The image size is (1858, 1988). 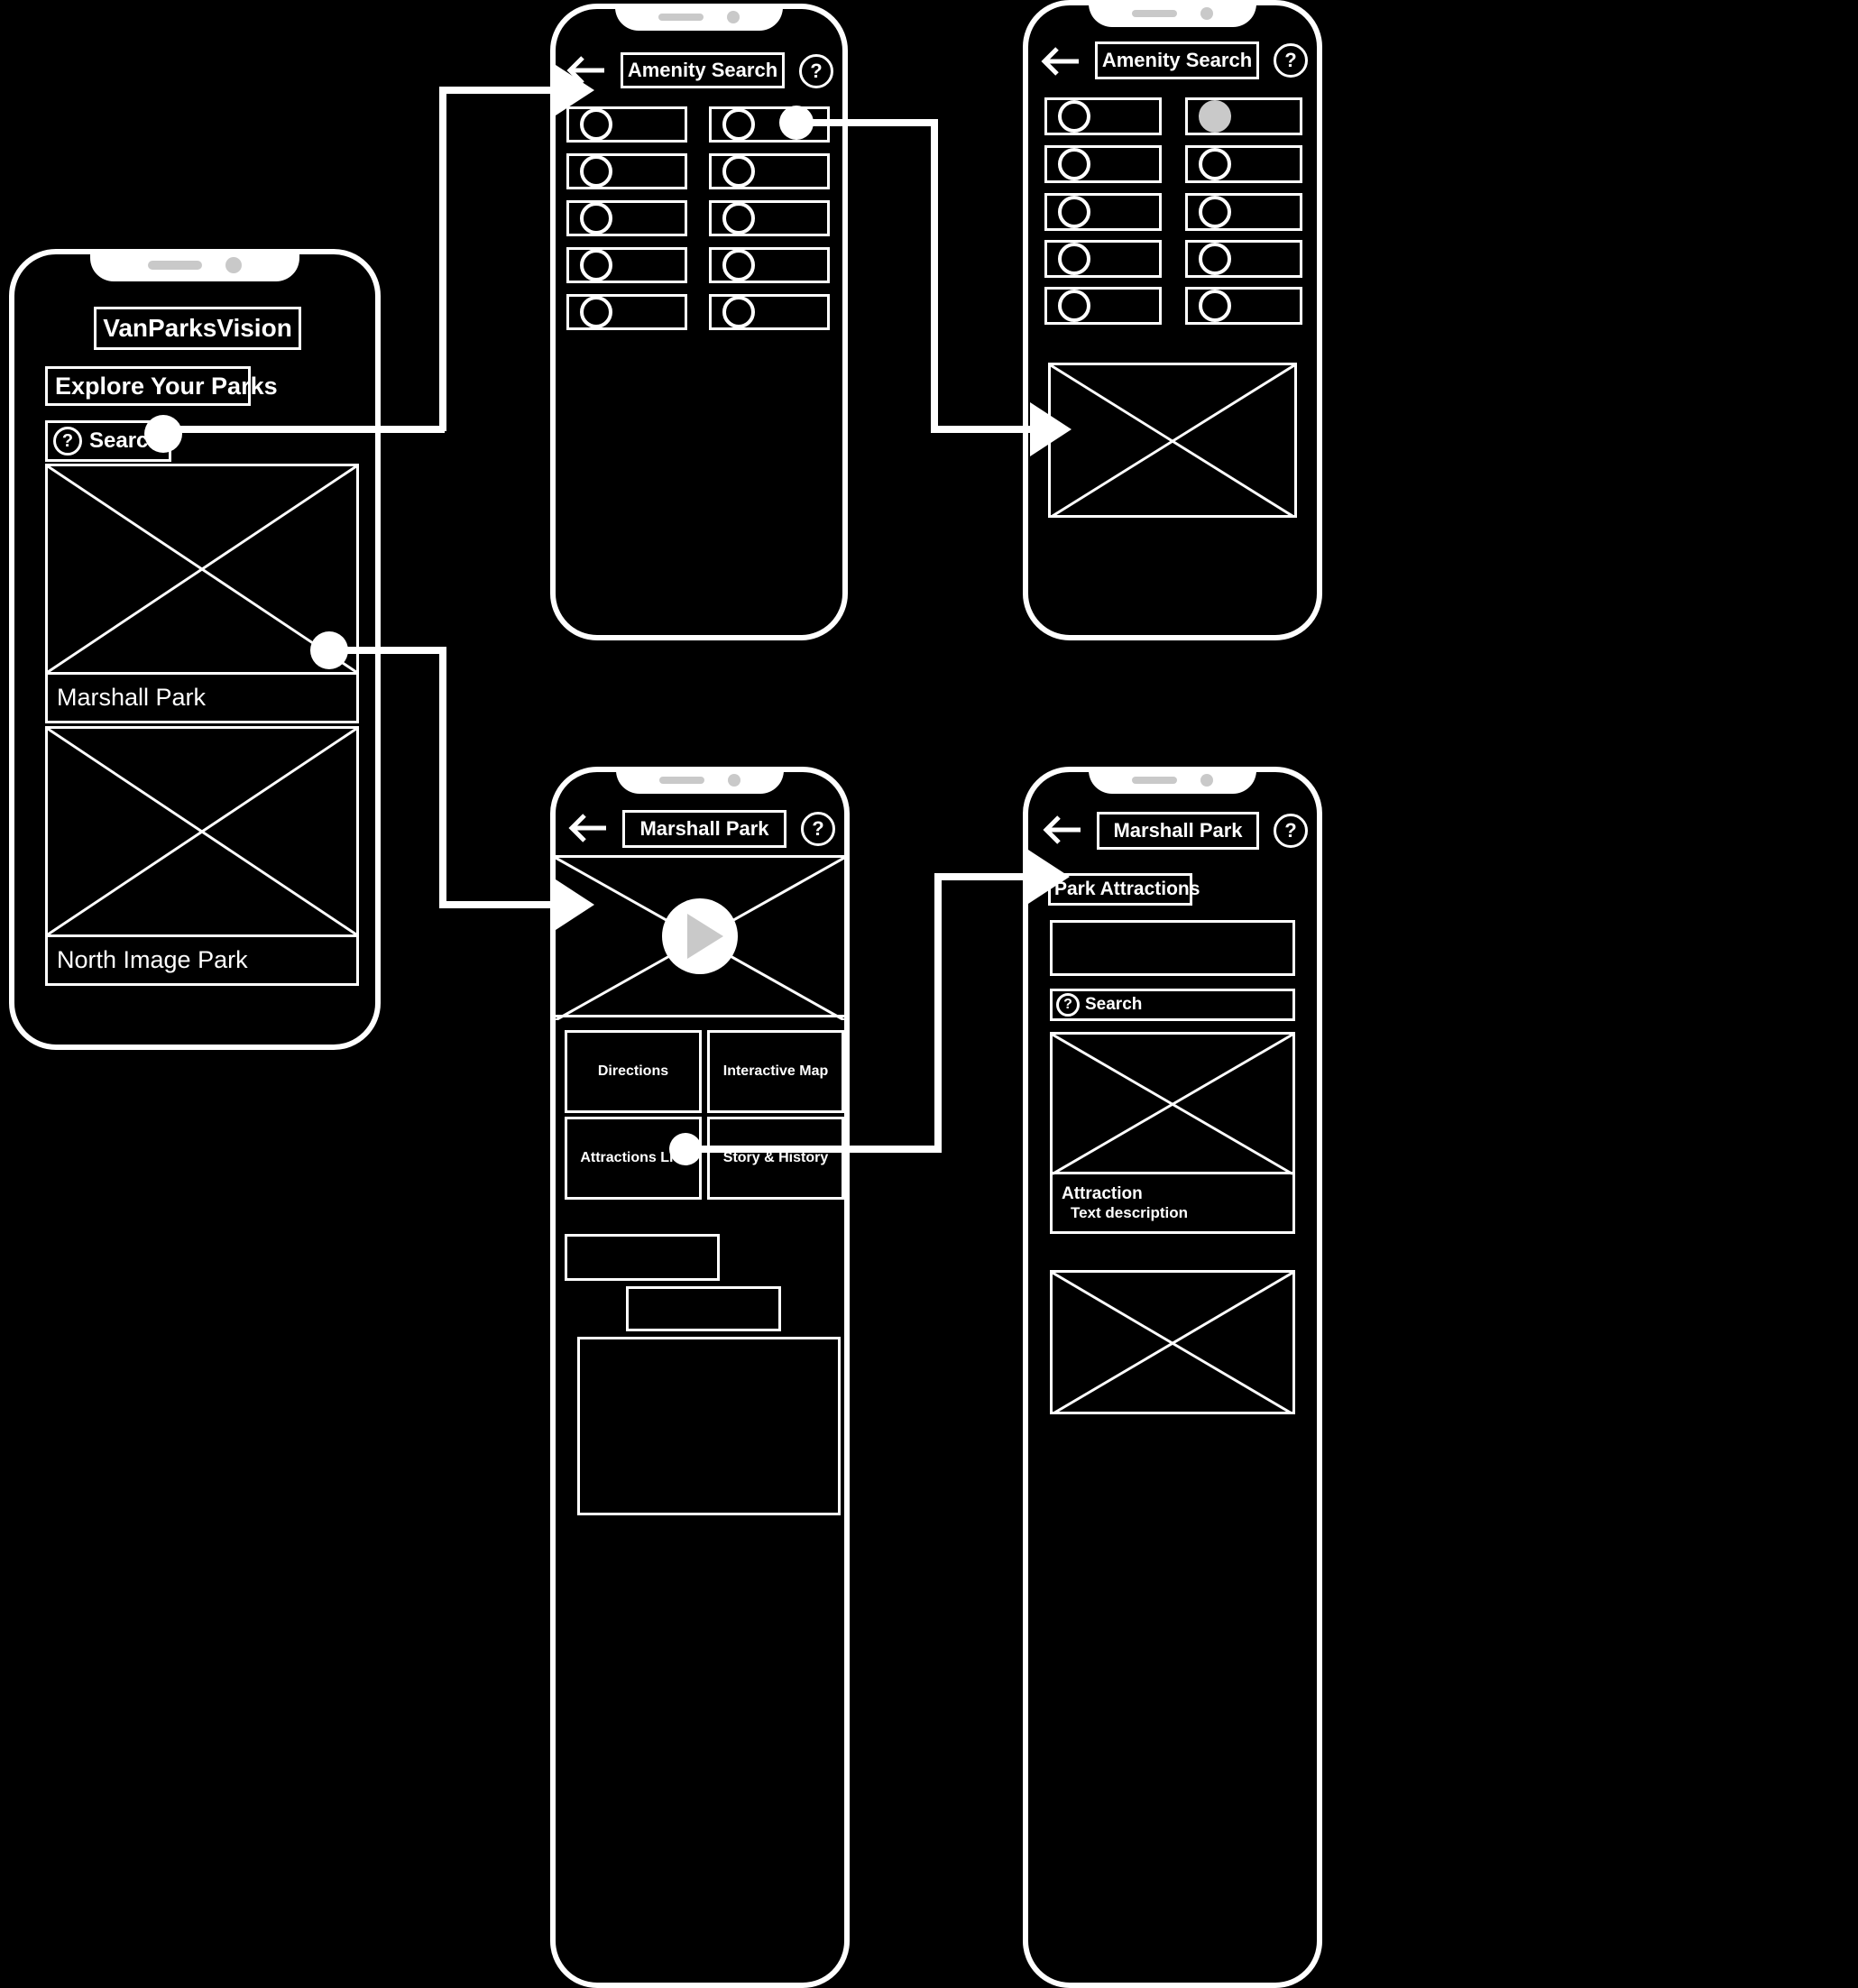 What do you see at coordinates (1102, 1193) in the screenshot?
I see `attraction-name: Attraction` at bounding box center [1102, 1193].